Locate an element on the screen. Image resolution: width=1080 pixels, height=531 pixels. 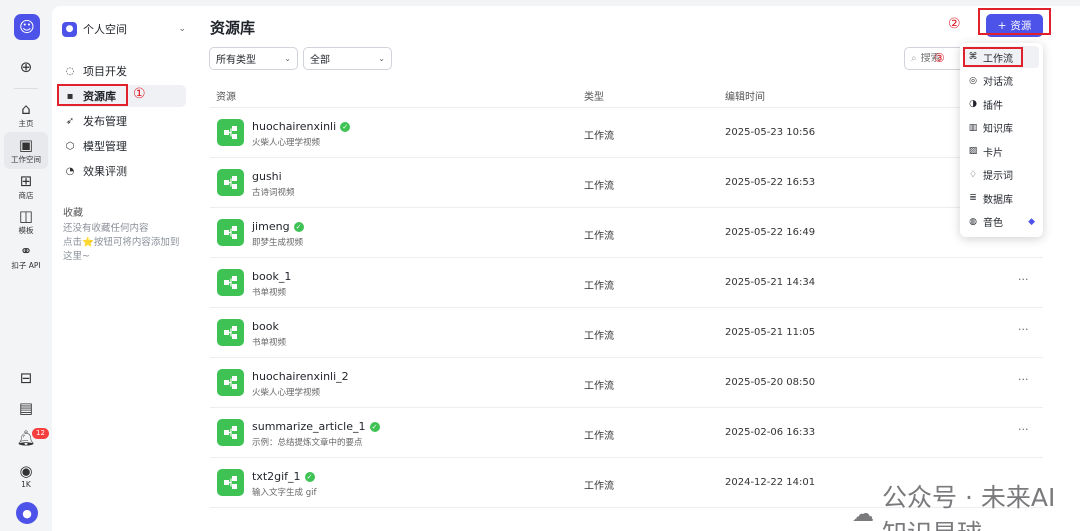
page-title: 资源库 is located at coordinates (233, 28).